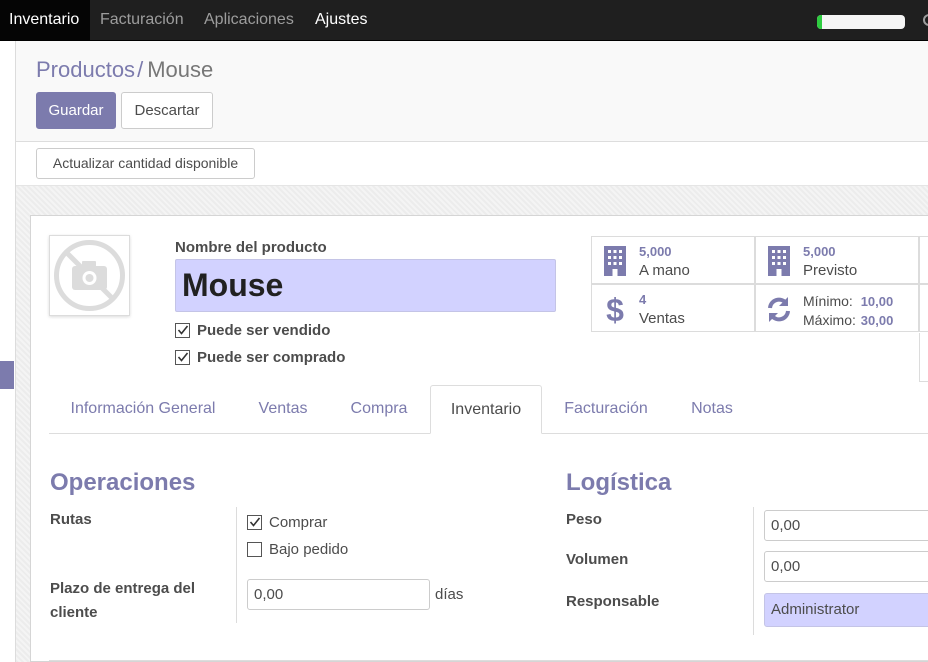 The image size is (928, 662). Describe the element at coordinates (123, 588) in the screenshot. I see `lead-time-label-line1: Plazo de entrega del` at that location.